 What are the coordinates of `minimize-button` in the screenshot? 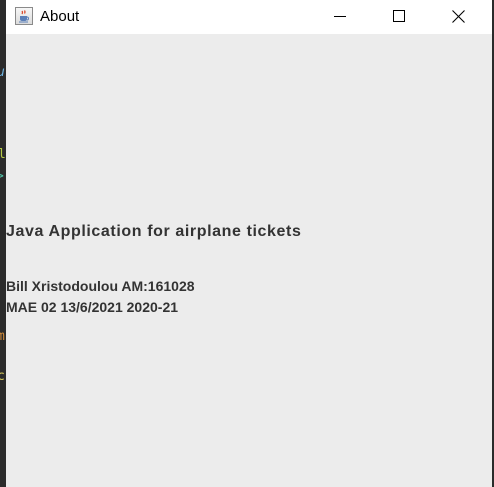 It's located at (340, 16).